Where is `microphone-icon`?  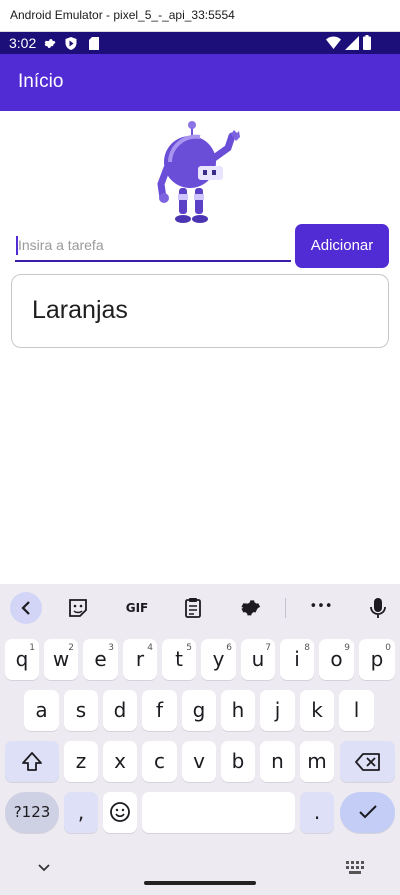 microphone-icon is located at coordinates (378, 608).